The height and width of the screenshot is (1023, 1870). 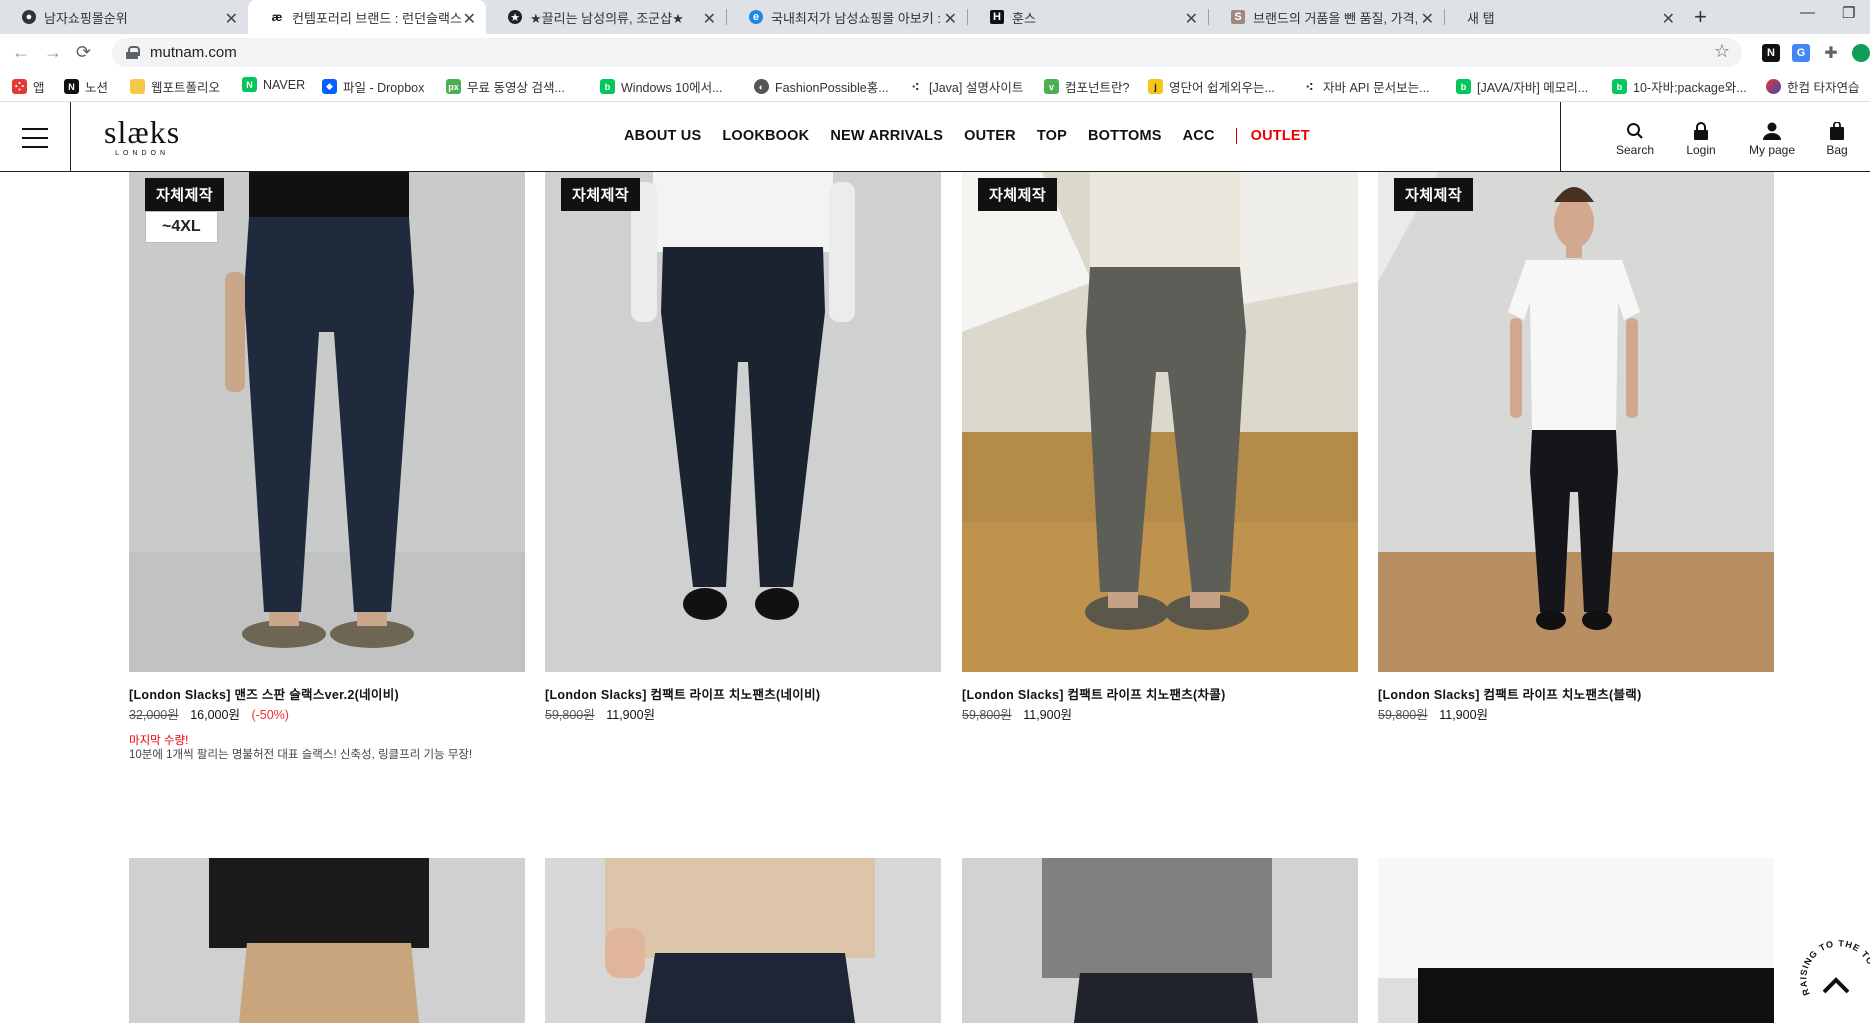 What do you see at coordinates (1309, 86) in the screenshot?
I see `tistory-icon: ⁖` at bounding box center [1309, 86].